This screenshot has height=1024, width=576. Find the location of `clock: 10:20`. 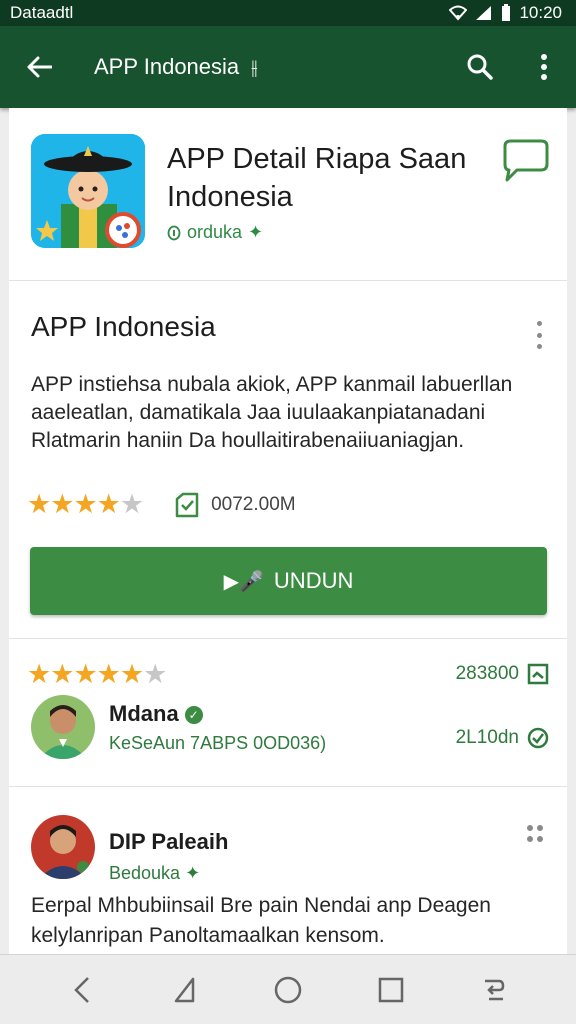

clock: 10:20 is located at coordinates (540, 12).